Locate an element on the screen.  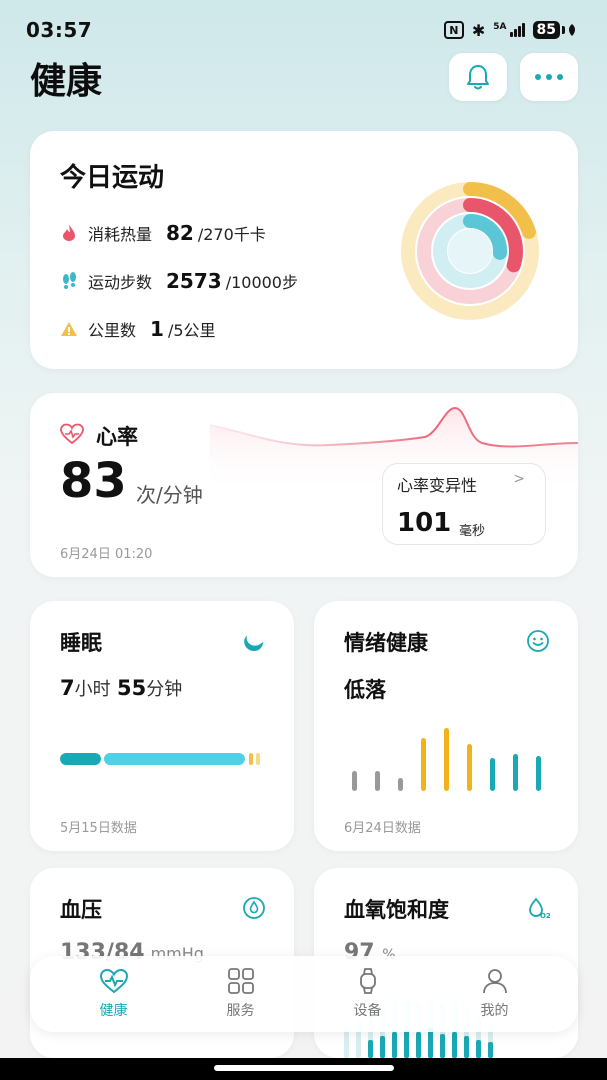
battery-level: 85 is located at coordinates (546, 30).